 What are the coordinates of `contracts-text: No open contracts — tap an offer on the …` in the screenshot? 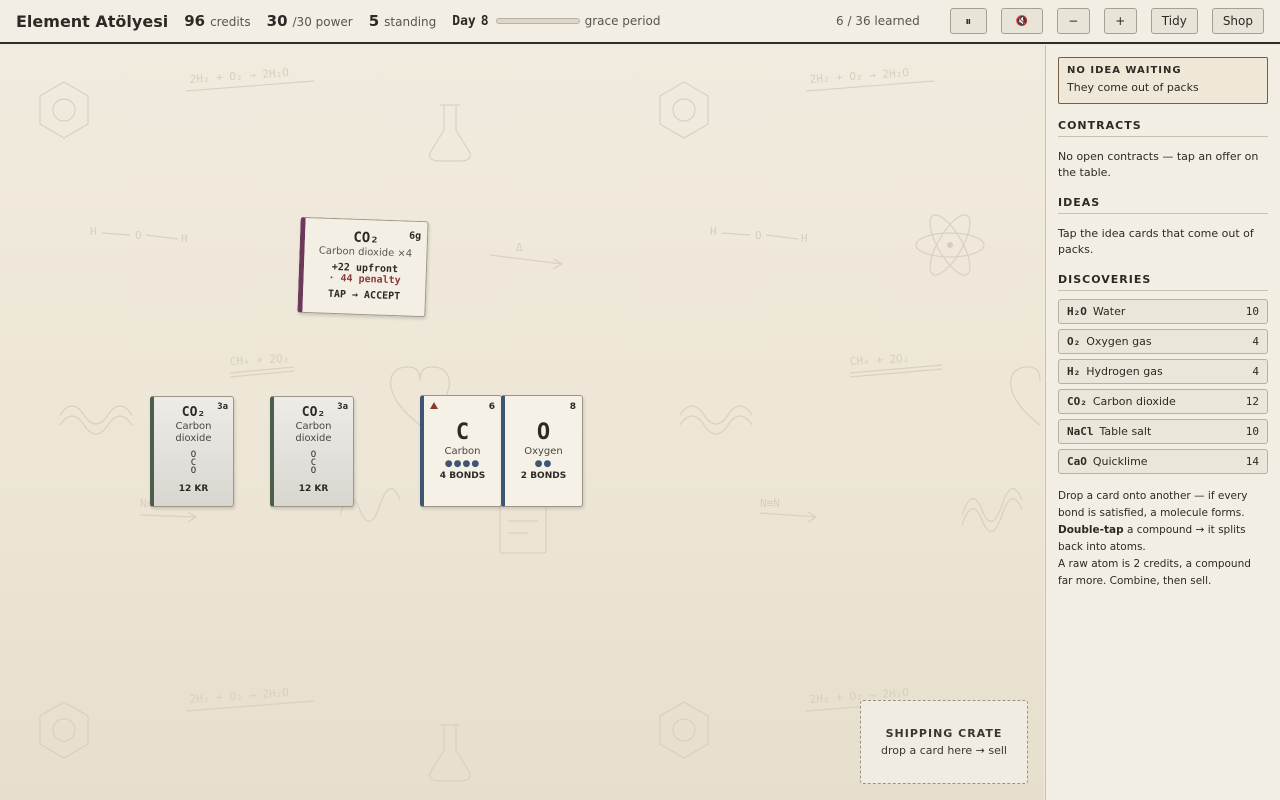 It's located at (1158, 164).